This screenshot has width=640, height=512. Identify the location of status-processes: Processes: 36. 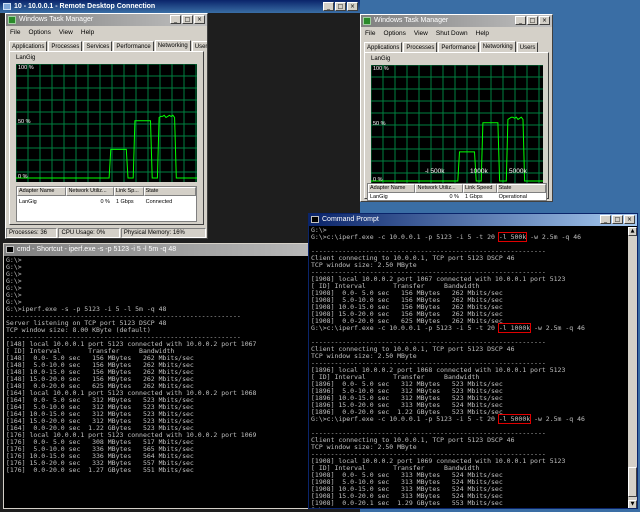
(32, 233).